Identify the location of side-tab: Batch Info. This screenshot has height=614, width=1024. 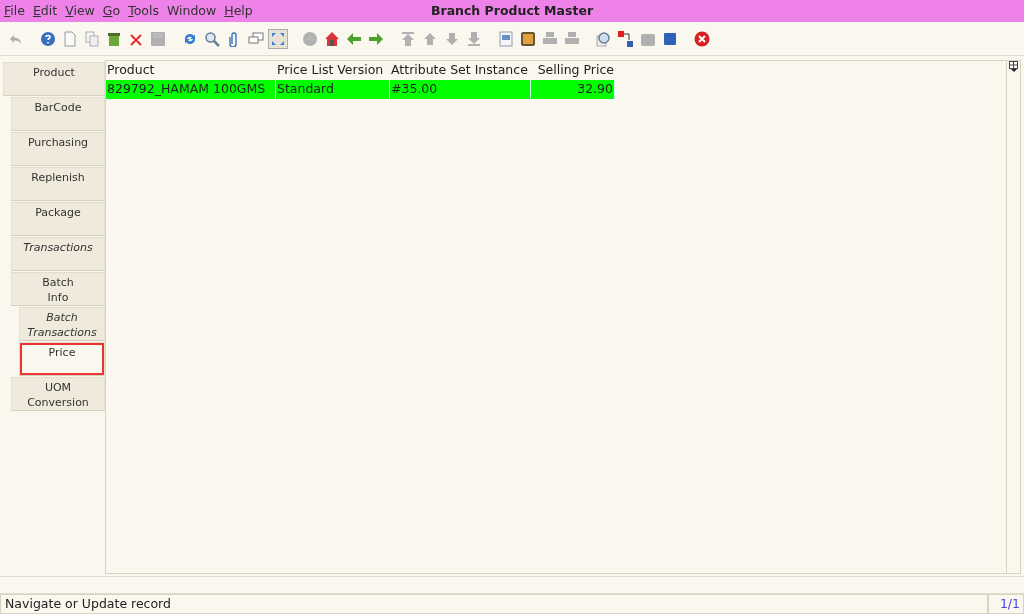
(58, 289).